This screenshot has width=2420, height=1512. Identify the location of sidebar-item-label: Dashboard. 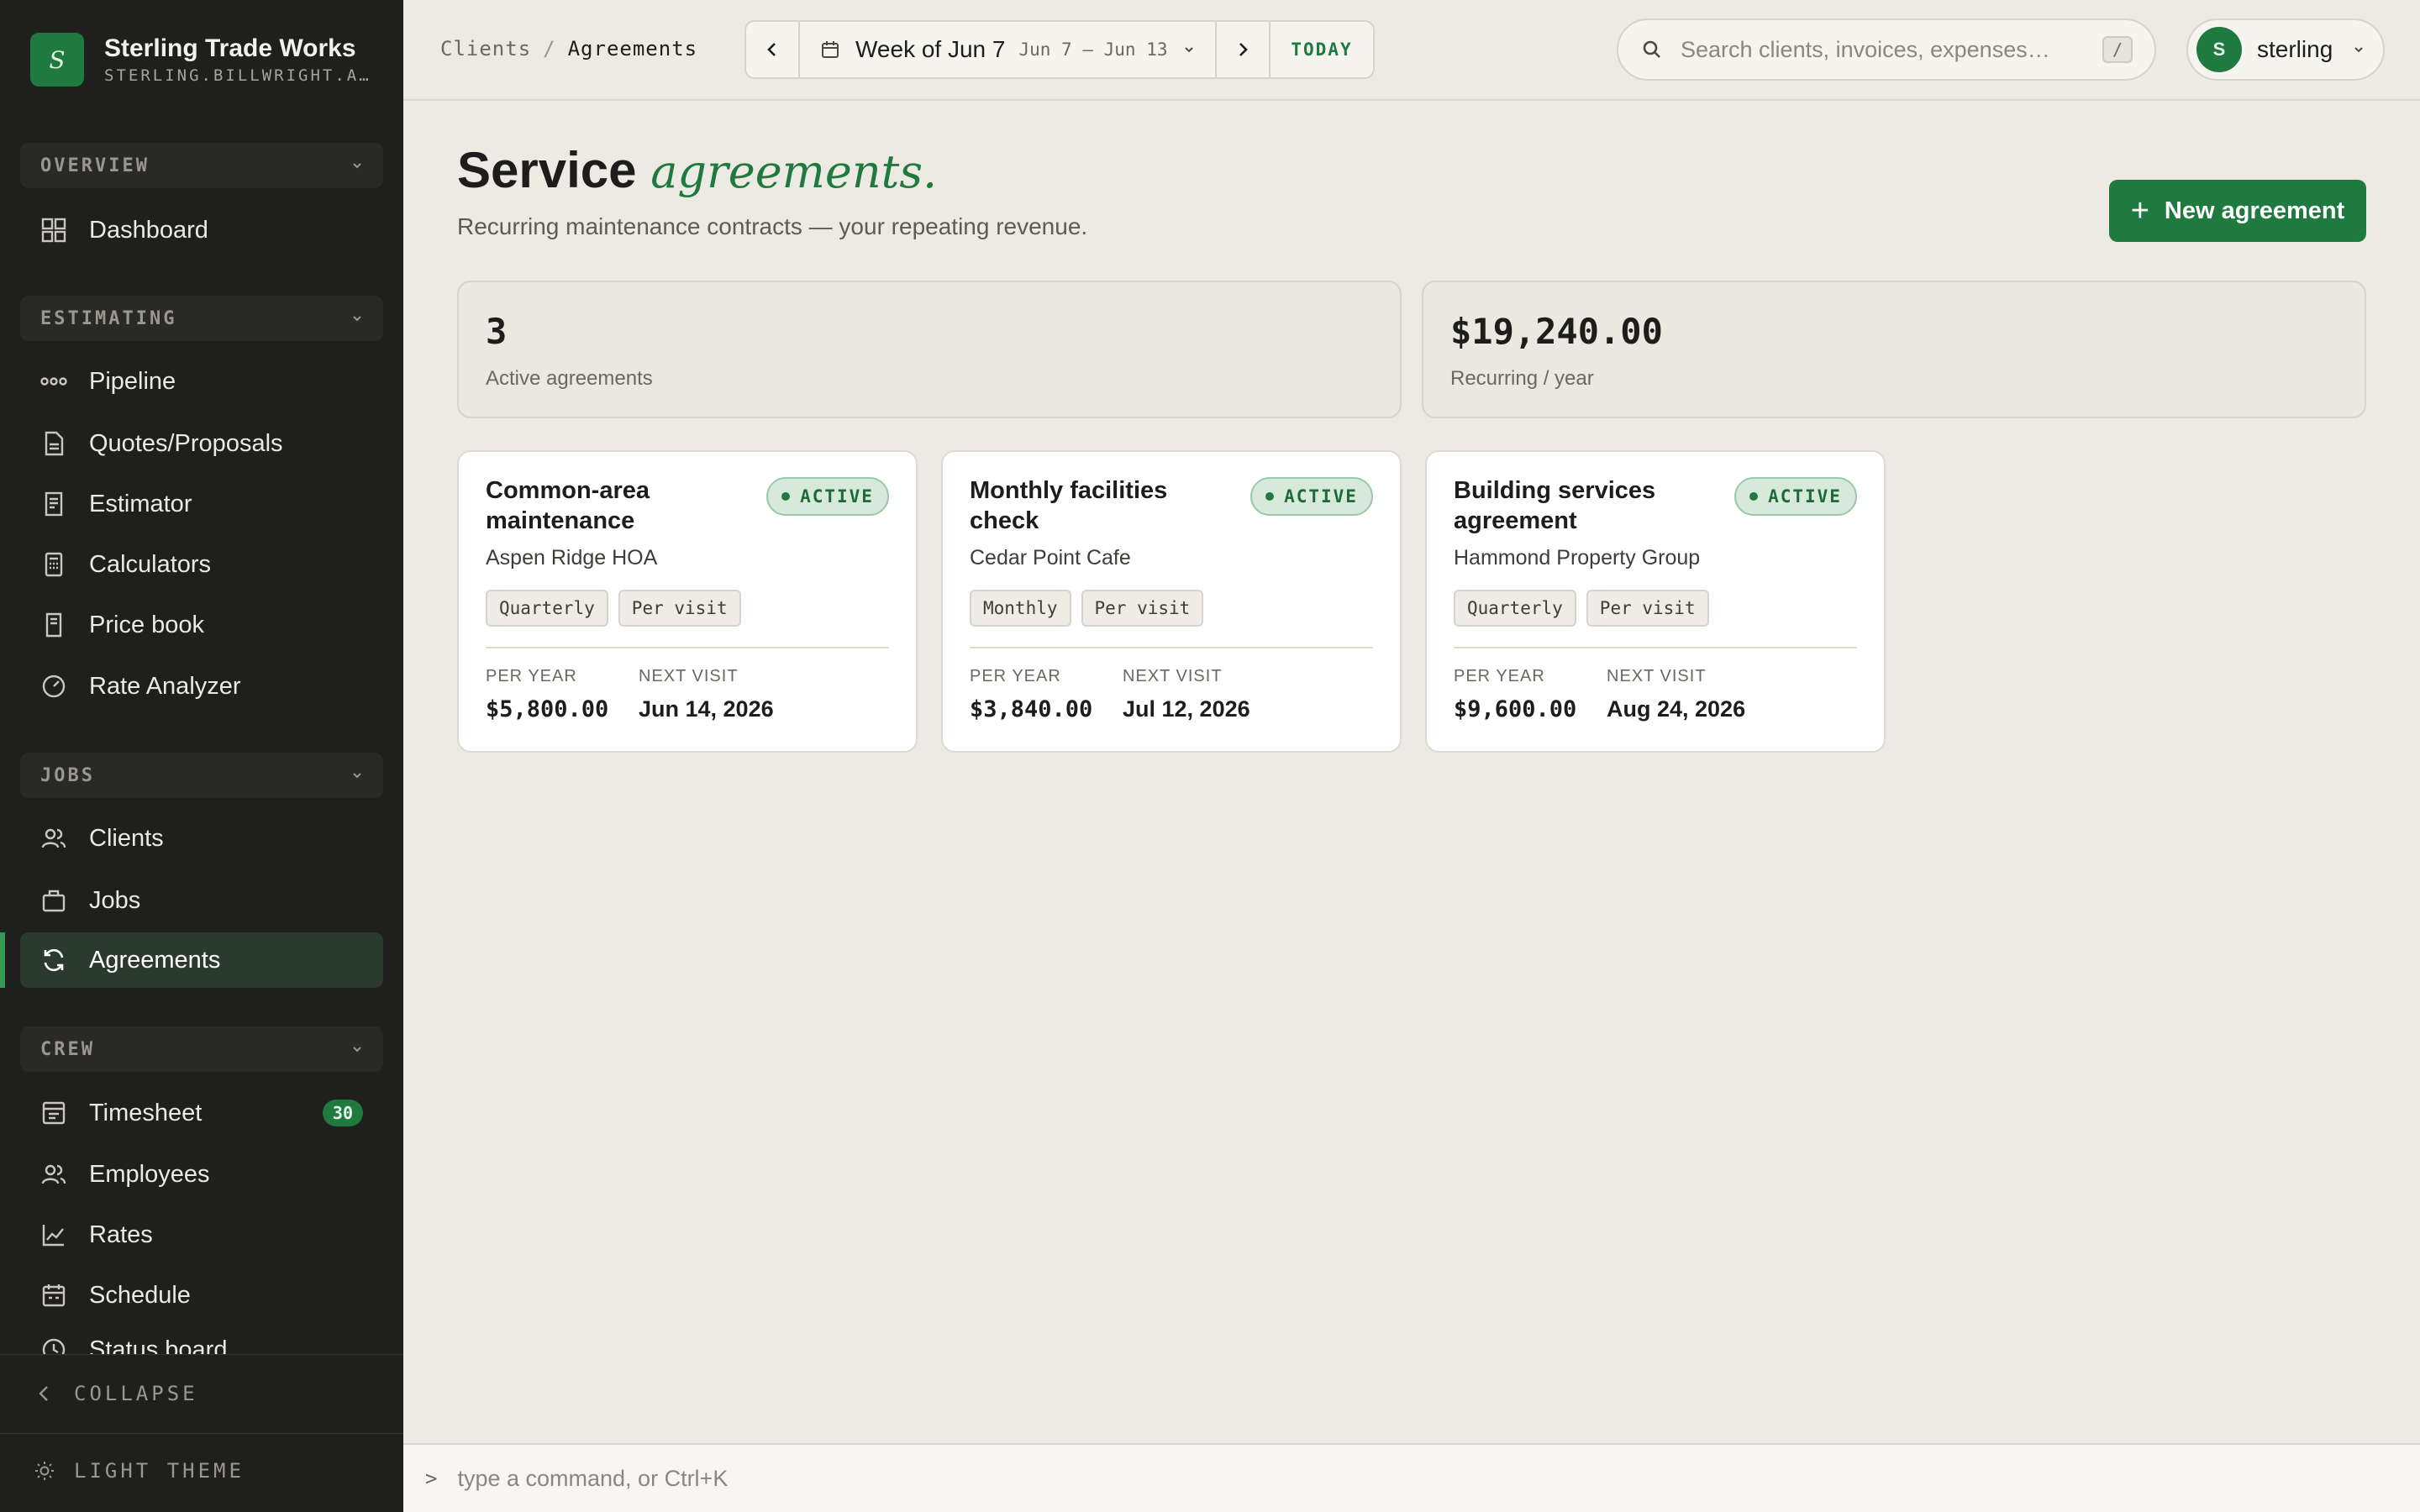
(148, 230).